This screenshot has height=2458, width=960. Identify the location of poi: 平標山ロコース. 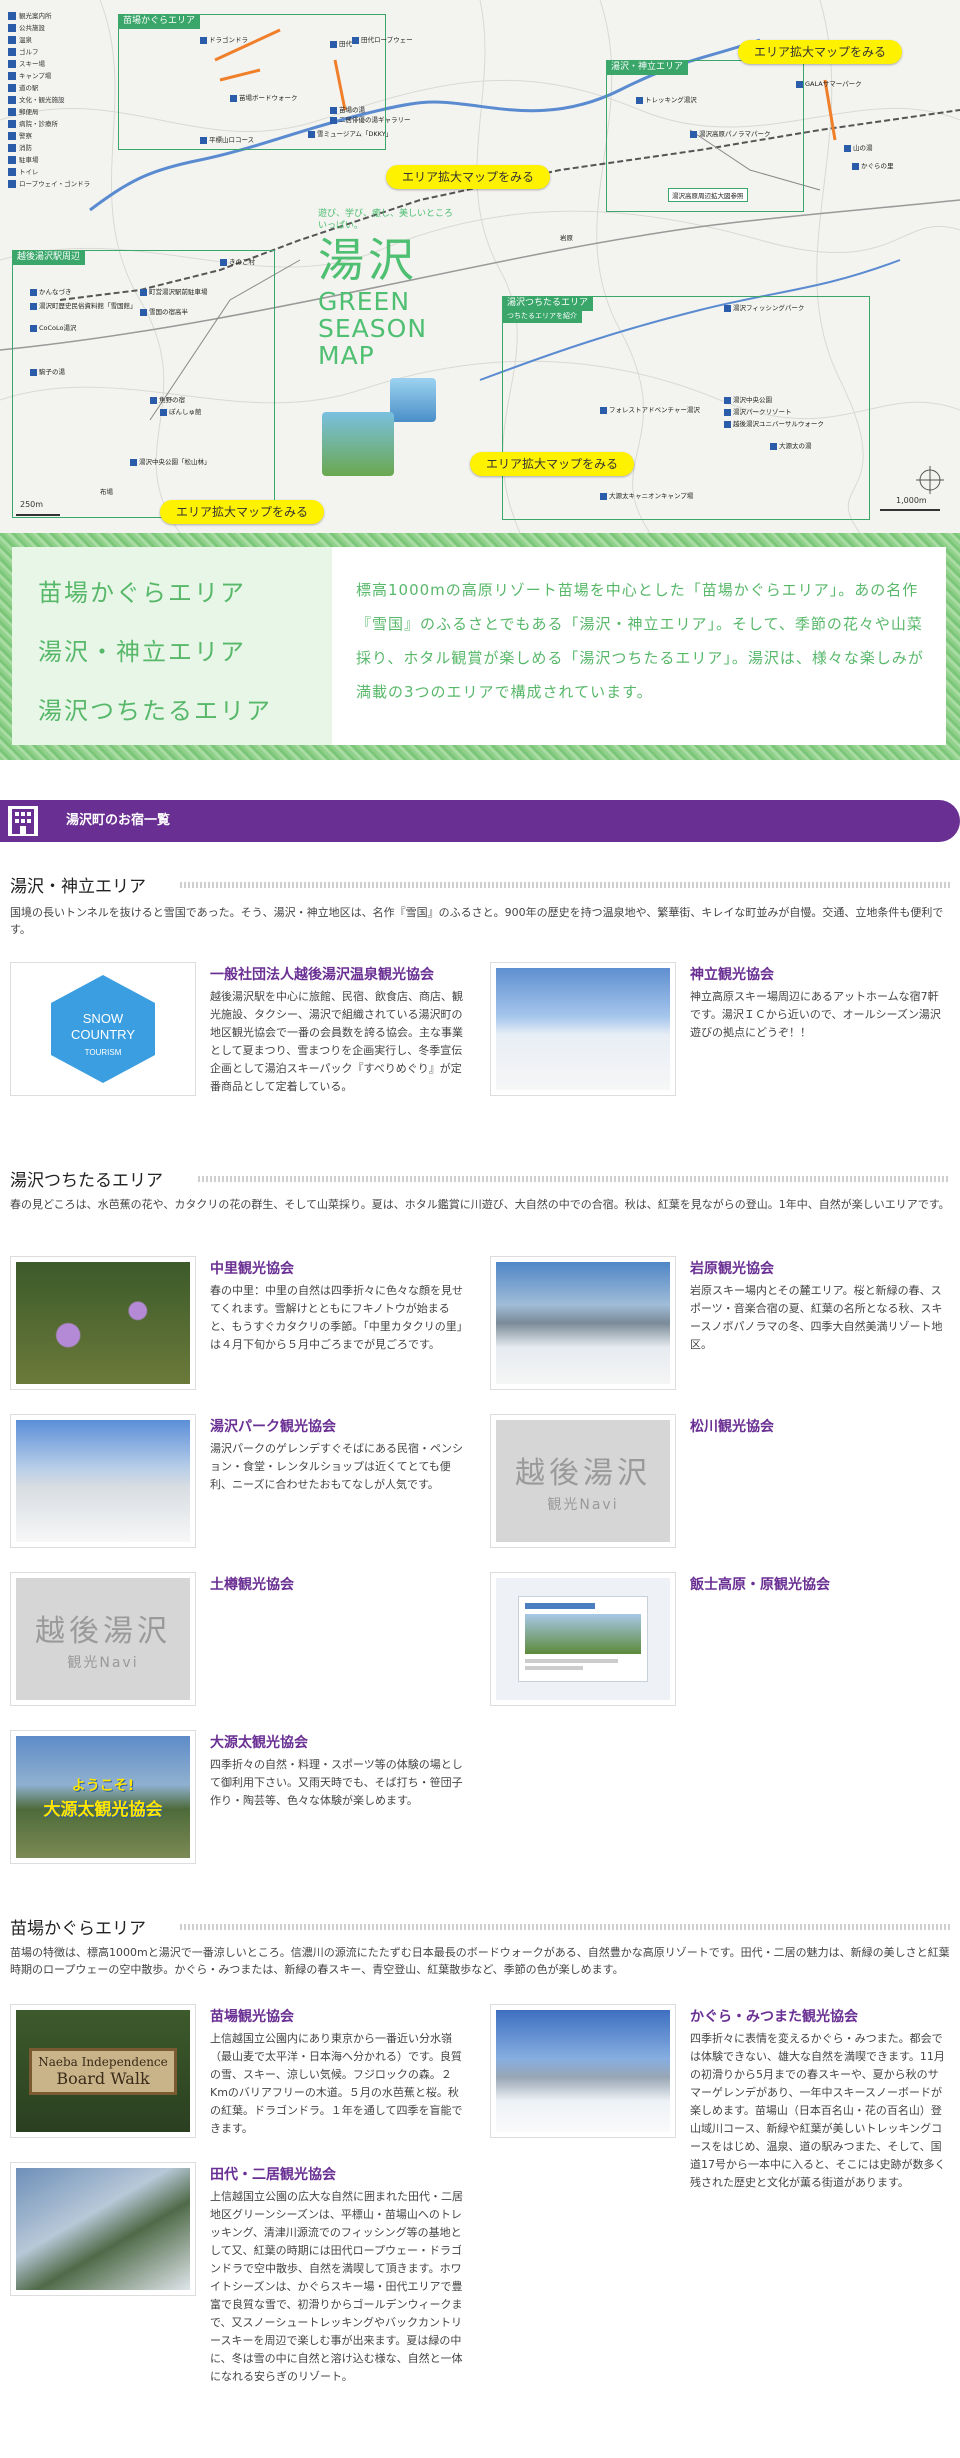
(227, 139).